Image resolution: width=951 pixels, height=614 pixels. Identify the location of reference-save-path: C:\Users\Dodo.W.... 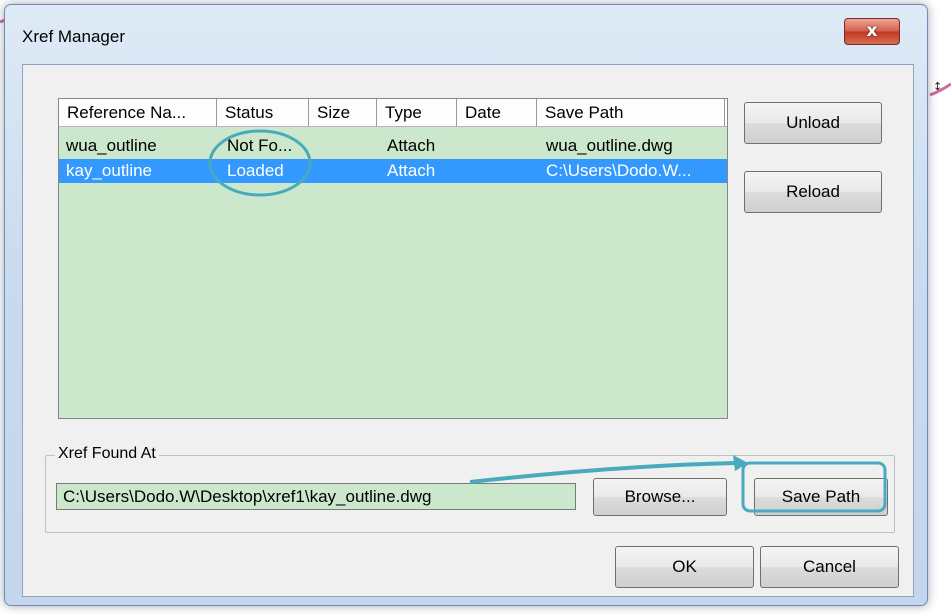
(619, 170).